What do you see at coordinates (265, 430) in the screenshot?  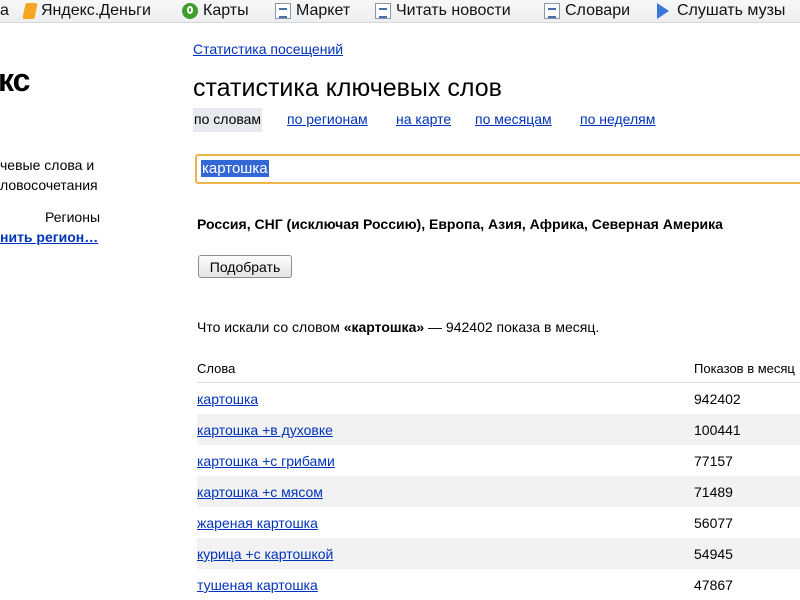 I see `keyword-link: картошка +в духовке` at bounding box center [265, 430].